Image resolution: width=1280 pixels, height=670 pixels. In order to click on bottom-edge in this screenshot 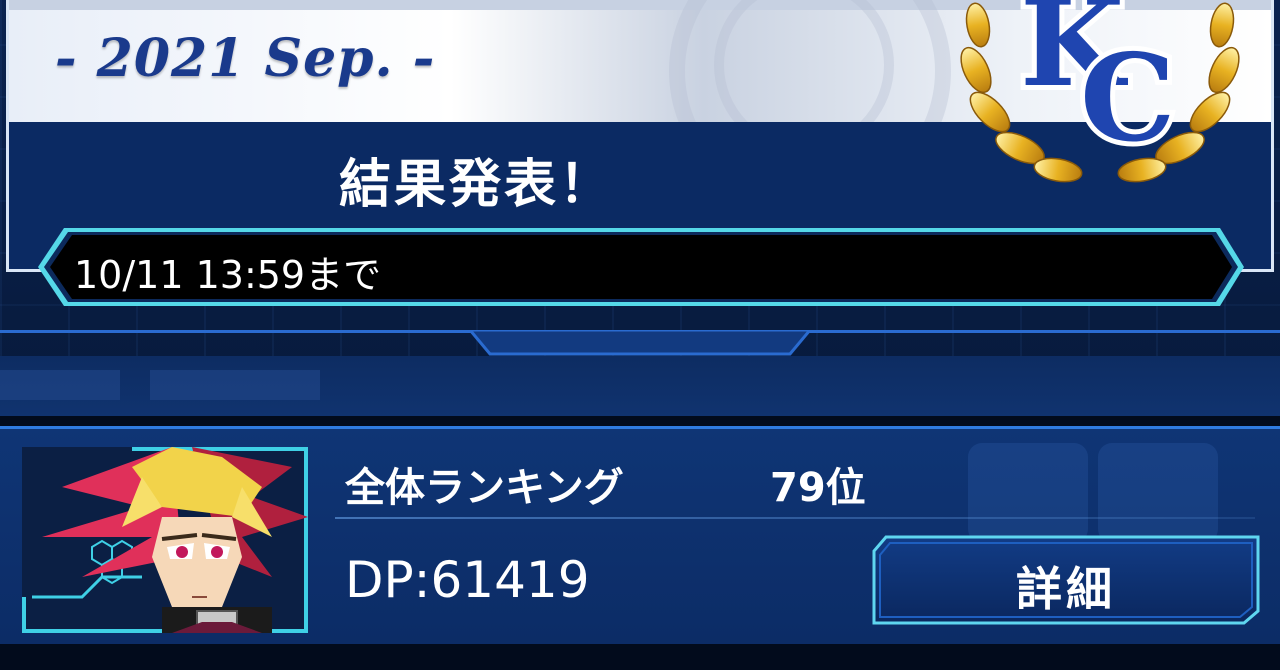, I will do `click(640, 657)`.